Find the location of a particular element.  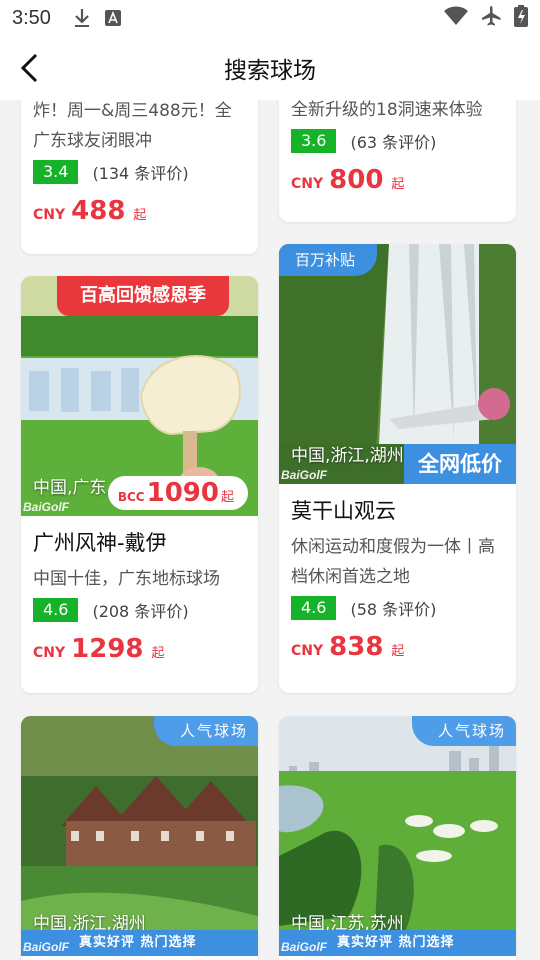

course-card: 人气球场 中国,浙江,湖州 真实好评 热门选择 BaiGolF is located at coordinates (139, 838).